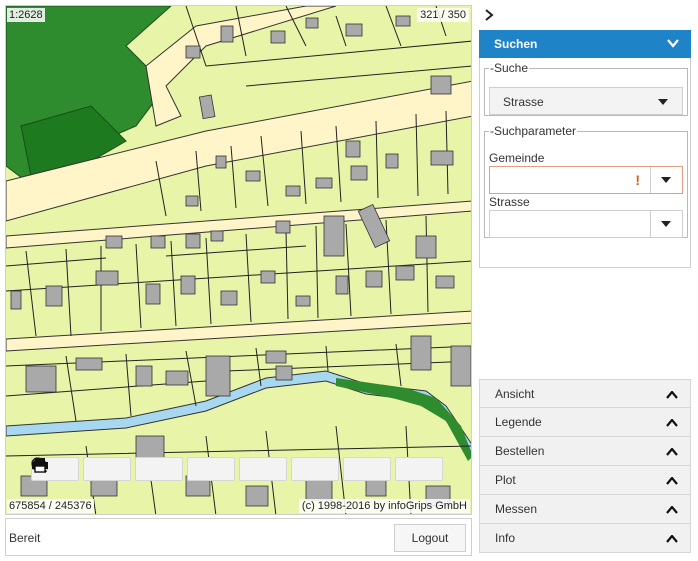  Describe the element at coordinates (509, 202) in the screenshot. I see `strasse-label: Strasse` at that location.